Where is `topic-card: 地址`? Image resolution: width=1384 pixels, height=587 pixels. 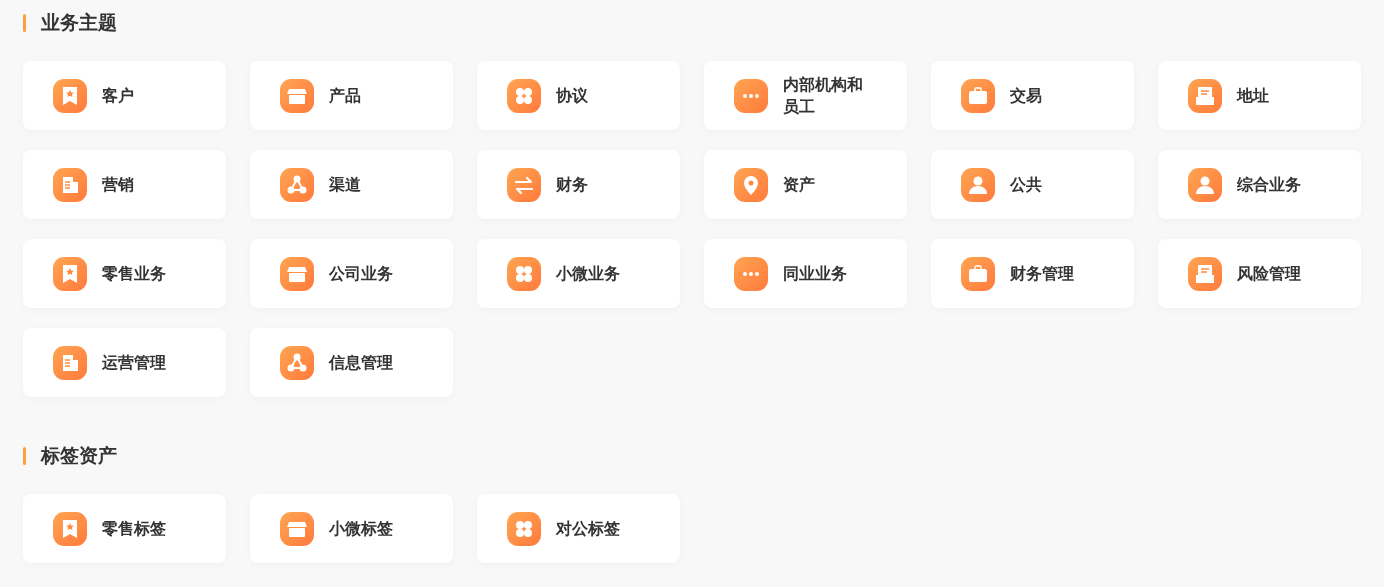 topic-card: 地址 is located at coordinates (1259, 95).